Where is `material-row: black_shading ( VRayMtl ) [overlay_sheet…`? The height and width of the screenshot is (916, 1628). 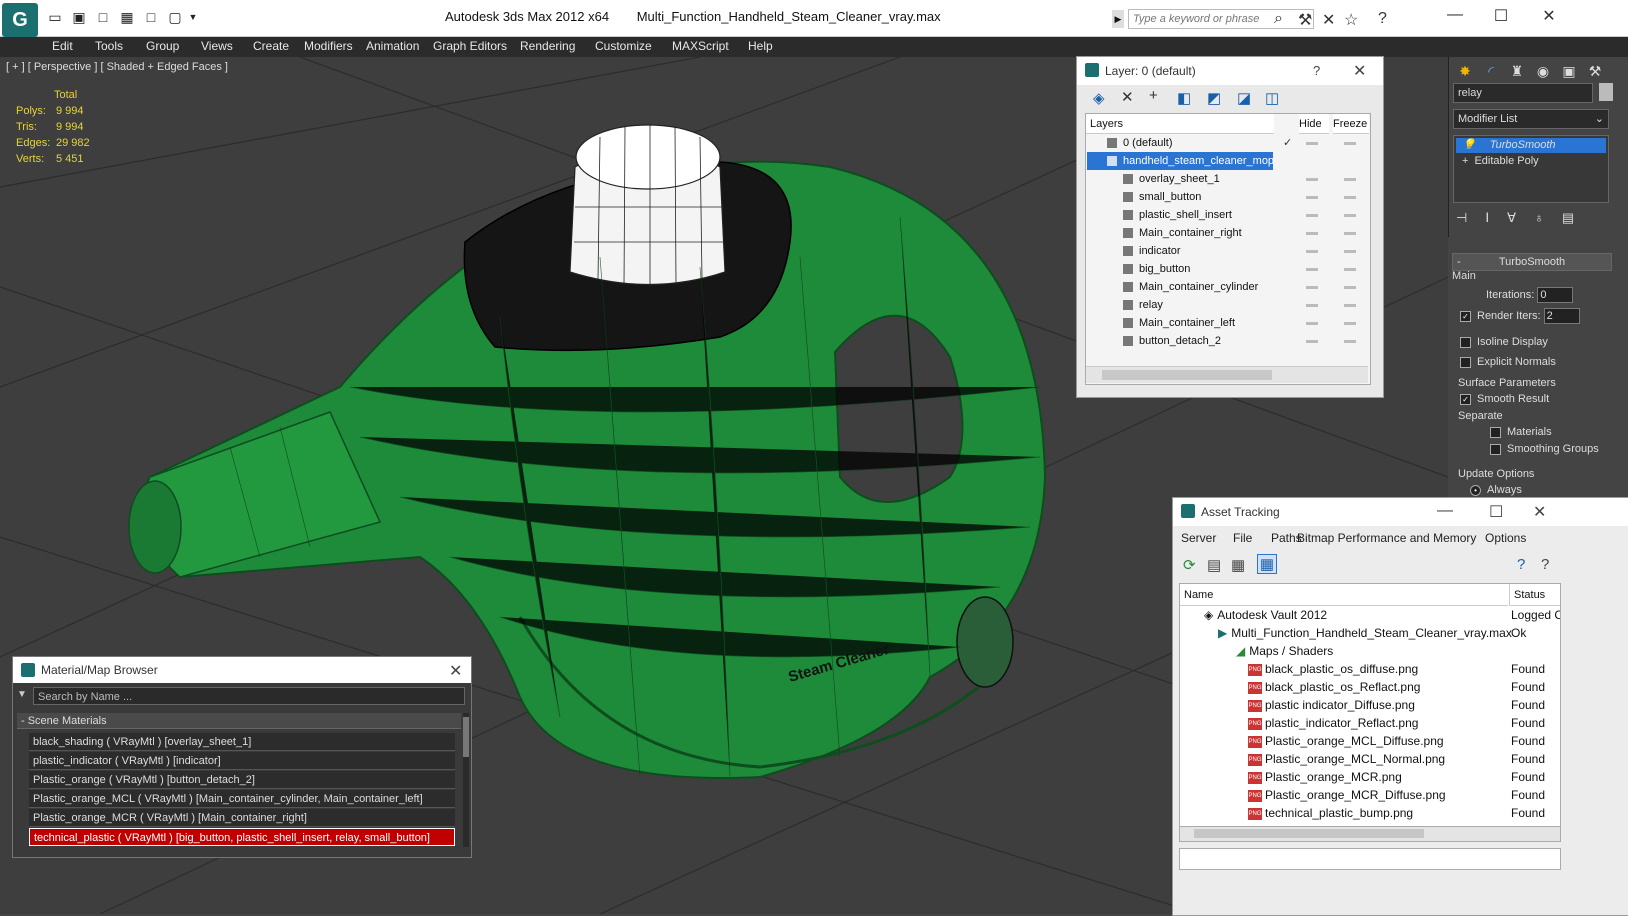 material-row: black_shading ( VRayMtl ) [overlay_sheet… is located at coordinates (242, 742).